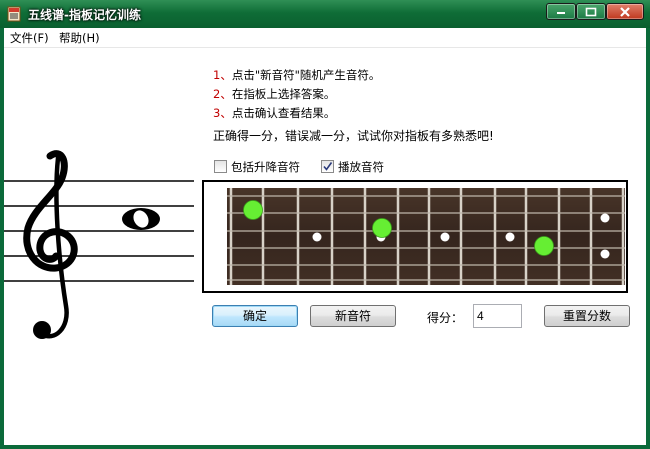 This screenshot has width=650, height=449. What do you see at coordinates (141, 219) in the screenshot?
I see `note-head-icon` at bounding box center [141, 219].